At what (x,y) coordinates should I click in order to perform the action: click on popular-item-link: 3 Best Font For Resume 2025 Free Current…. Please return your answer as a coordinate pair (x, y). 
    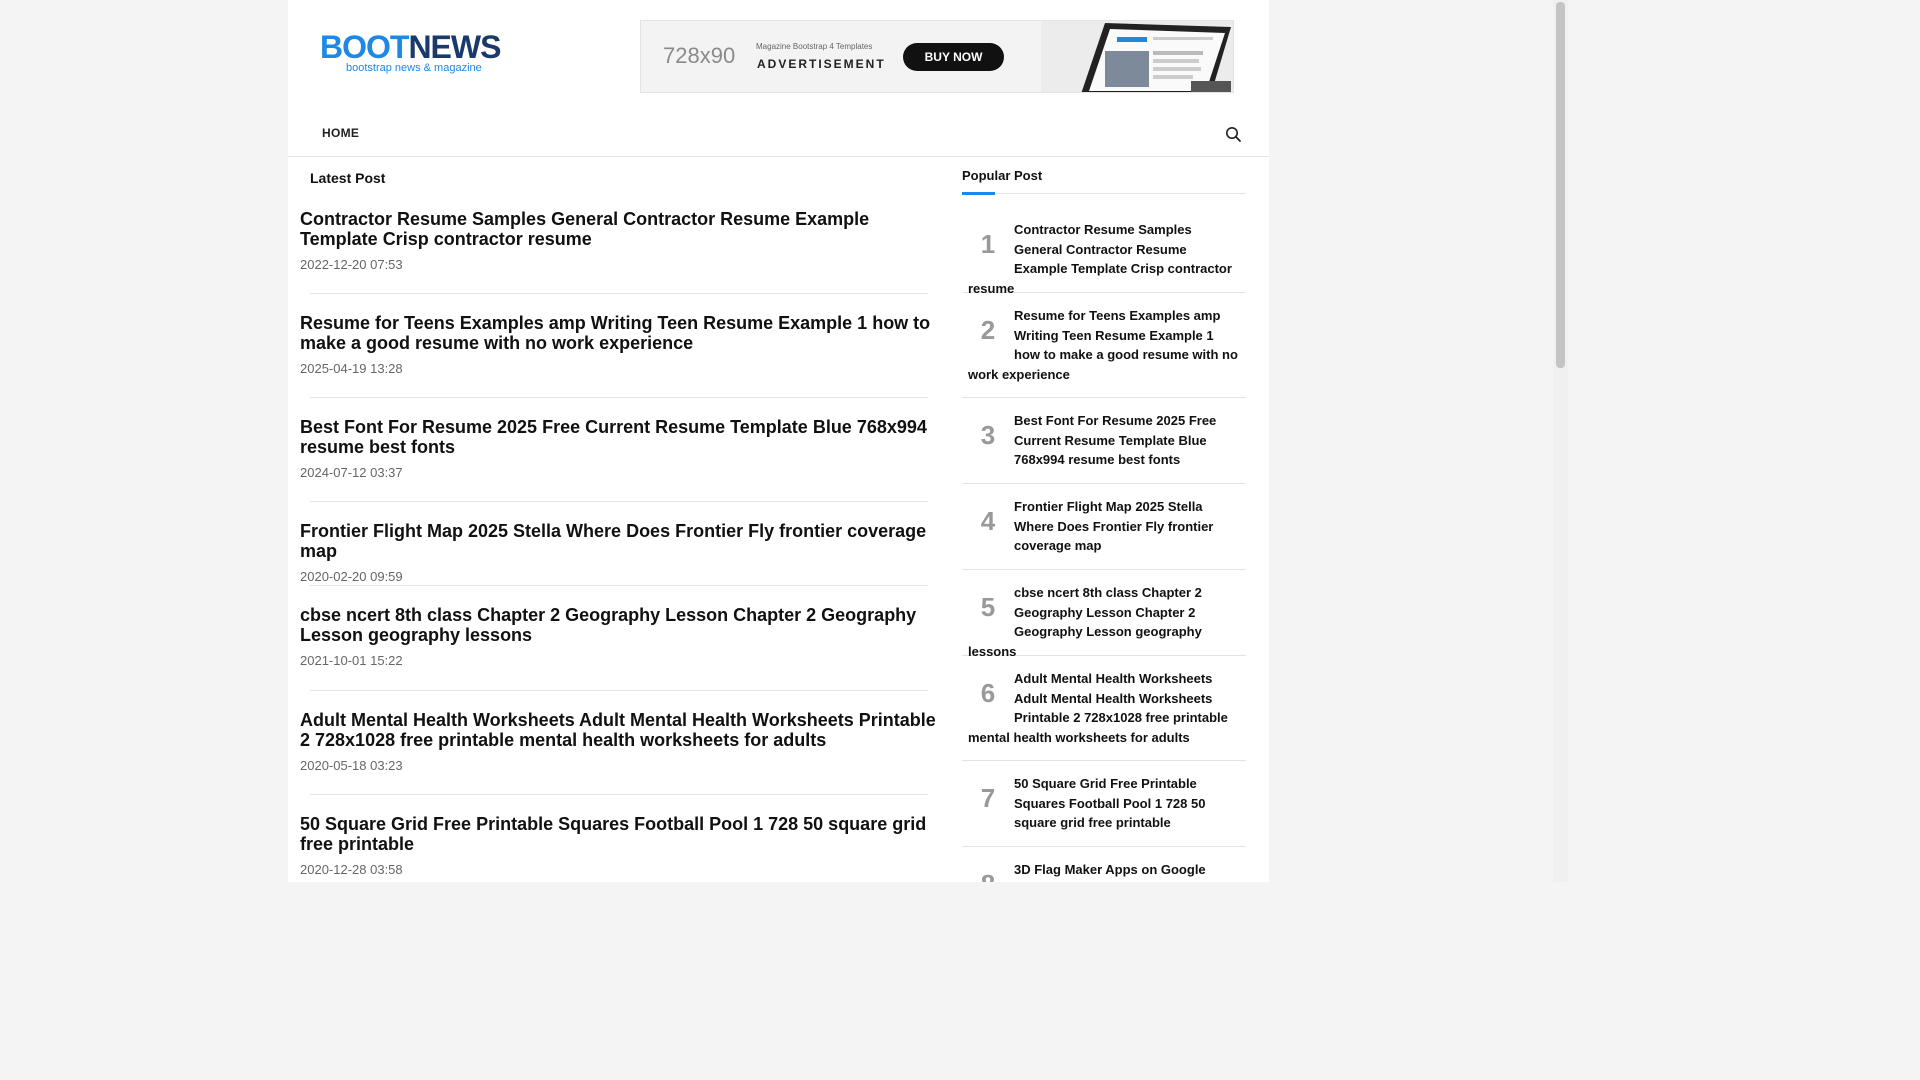
    Looking at the image, I should click on (1104, 438).